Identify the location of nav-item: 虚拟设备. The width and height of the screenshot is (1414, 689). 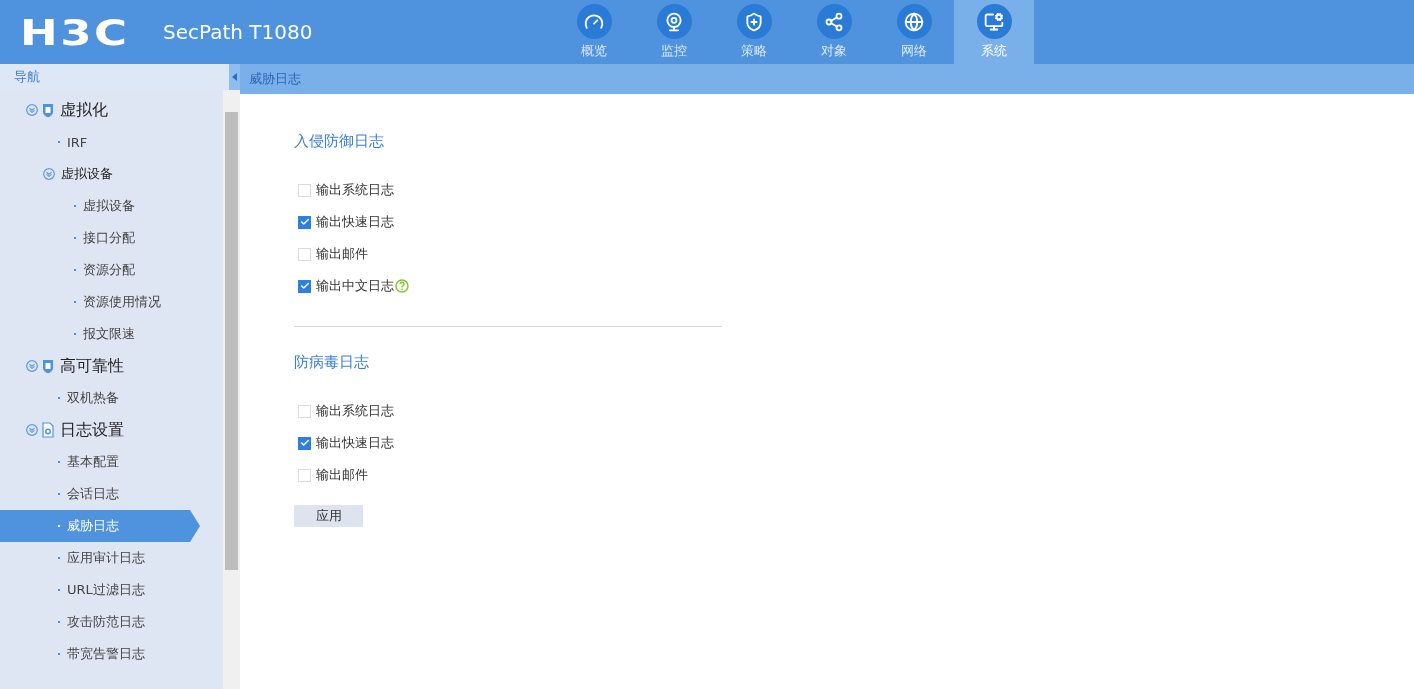
(111, 206).